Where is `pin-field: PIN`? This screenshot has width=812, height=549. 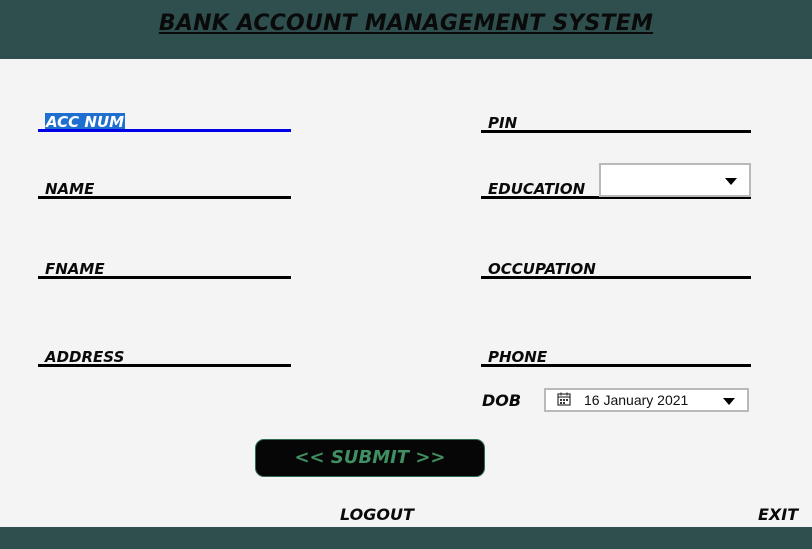 pin-field: PIN is located at coordinates (616, 121).